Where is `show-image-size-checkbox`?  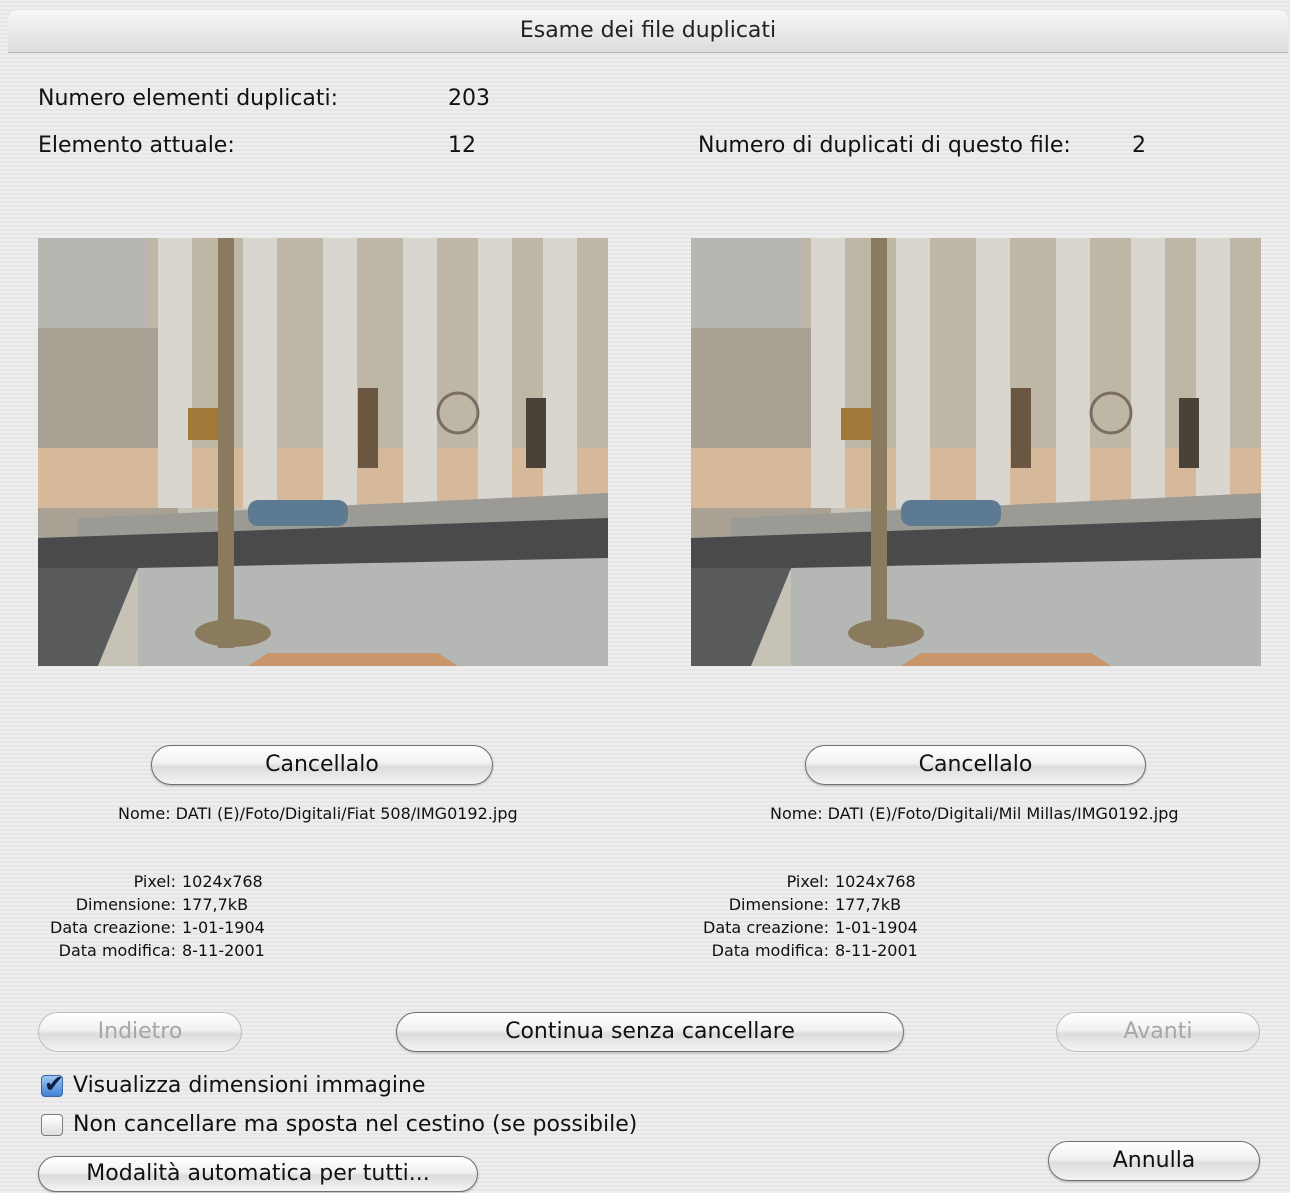 show-image-size-checkbox is located at coordinates (52, 1084).